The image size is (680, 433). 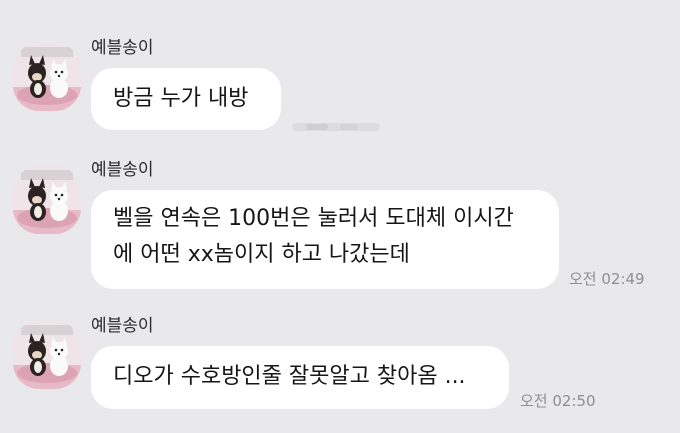 What do you see at coordinates (607, 279) in the screenshot?
I see `message-timestamp: 오전 02:49` at bounding box center [607, 279].